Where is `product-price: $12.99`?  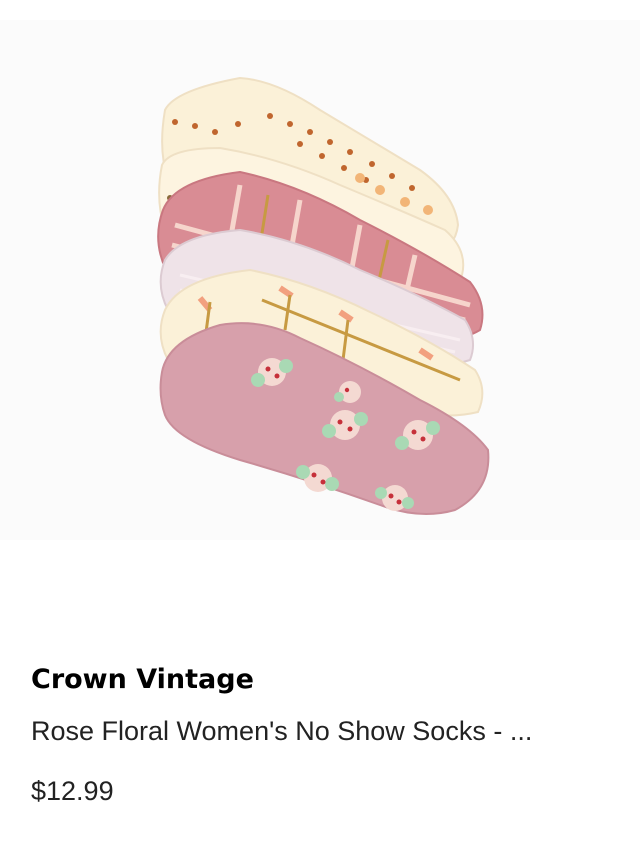 product-price: $12.99 is located at coordinates (72, 791).